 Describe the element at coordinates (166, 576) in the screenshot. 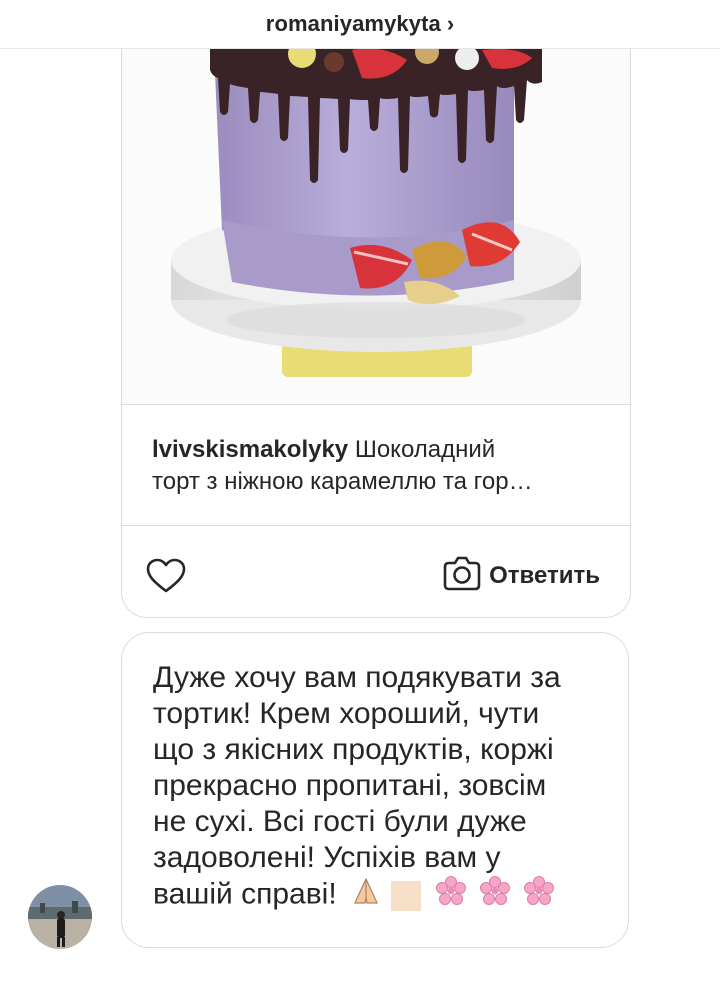

I see `heart-icon` at that location.